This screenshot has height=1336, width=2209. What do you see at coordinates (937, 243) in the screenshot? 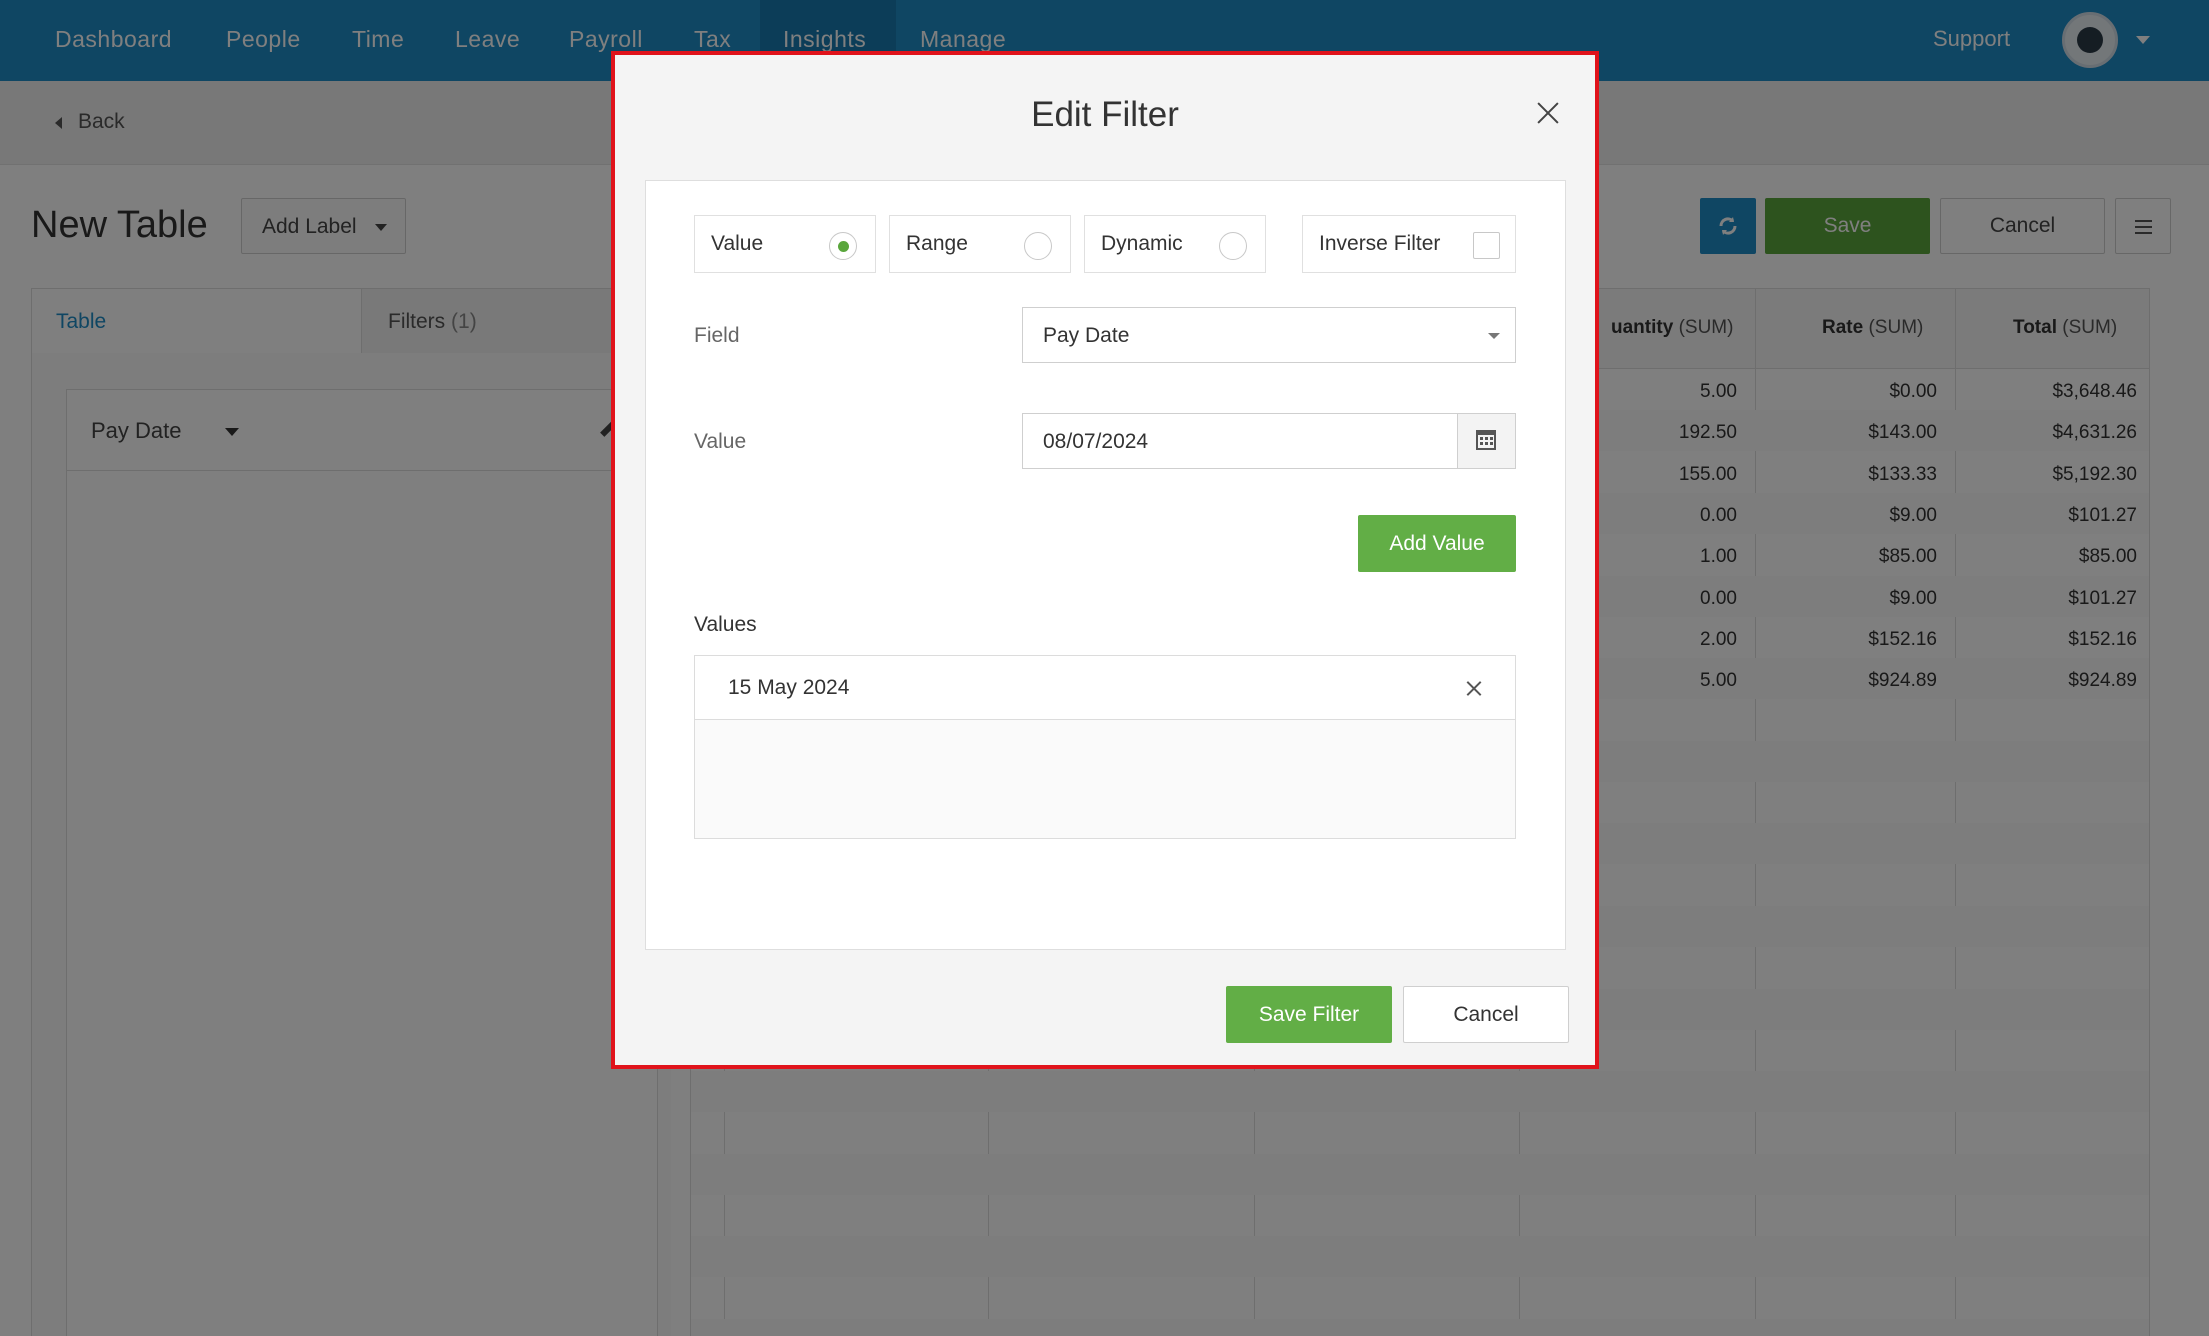
I see `option-range-label: Range` at bounding box center [937, 243].